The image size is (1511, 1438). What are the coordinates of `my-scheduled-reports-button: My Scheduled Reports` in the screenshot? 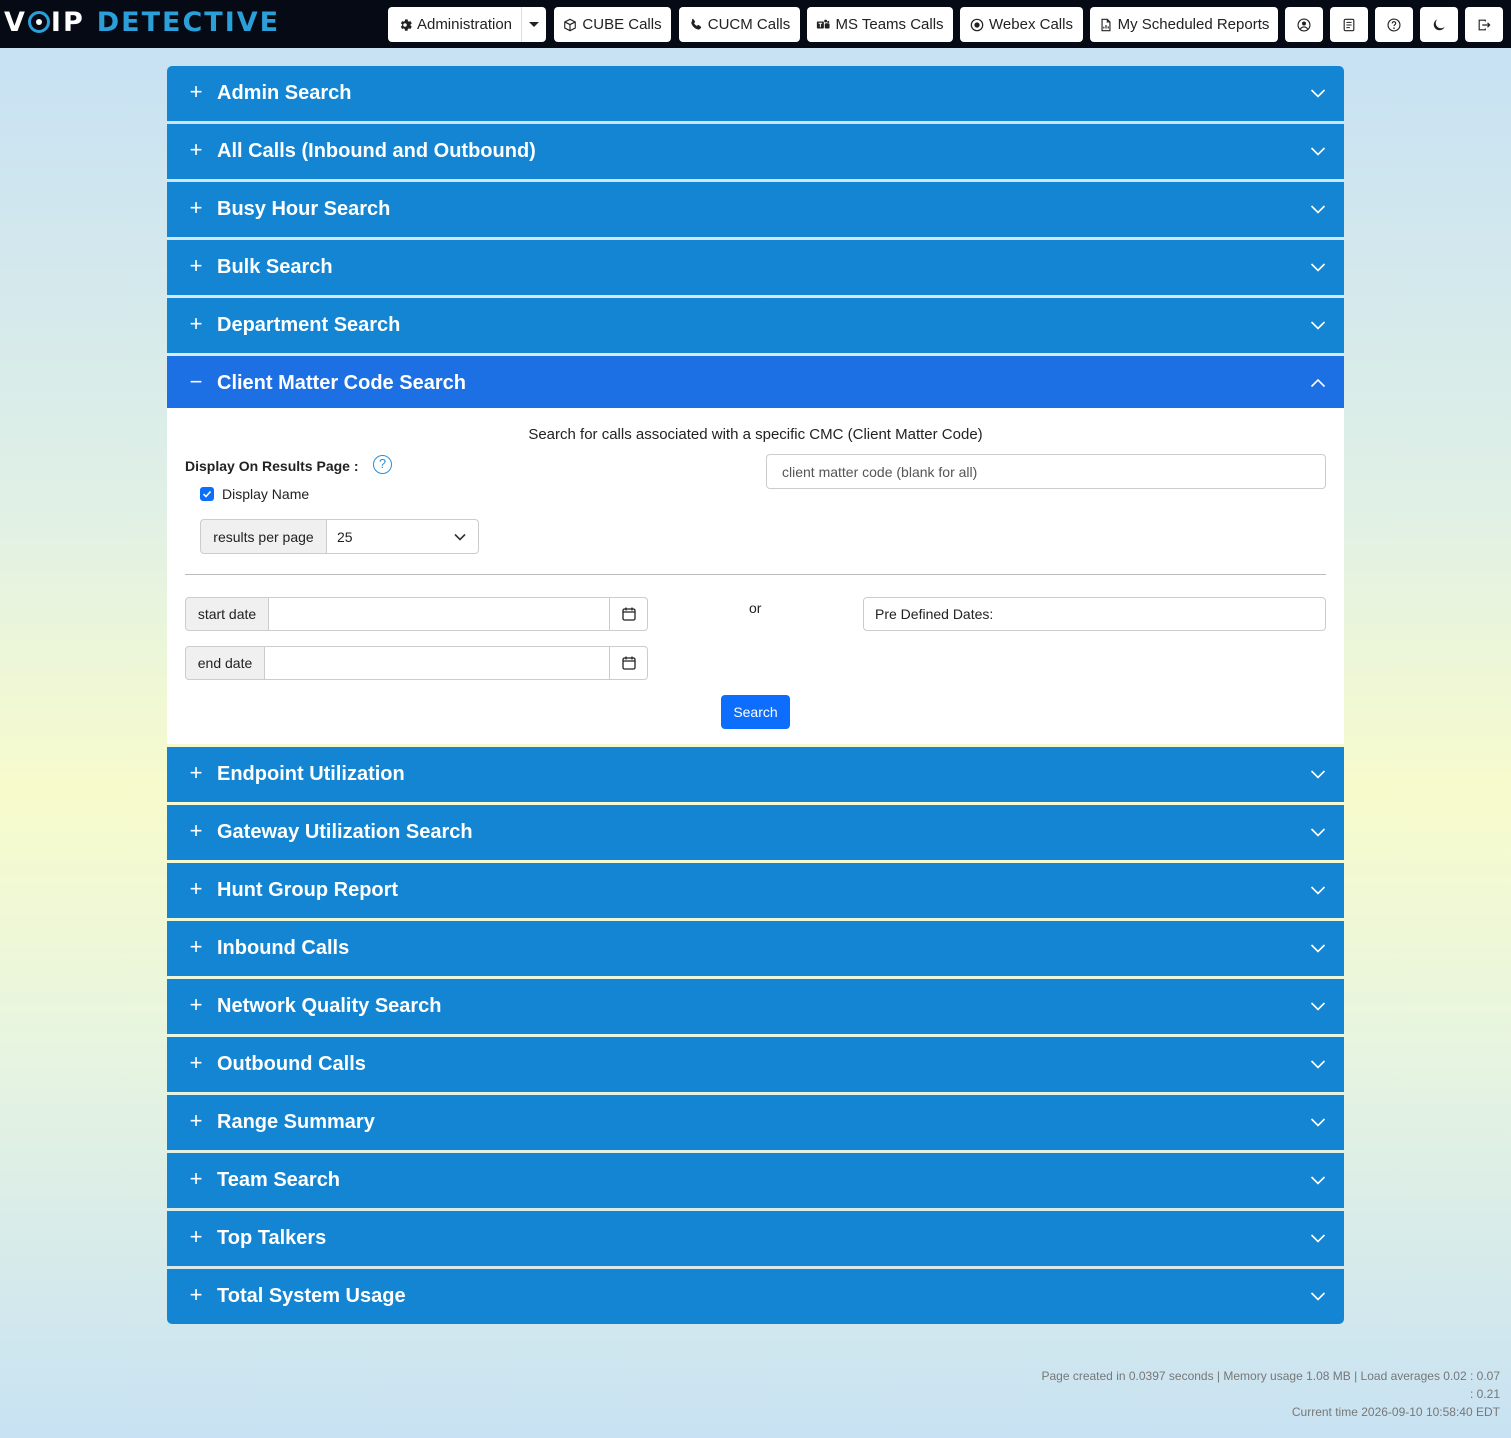 It's located at (1184, 24).